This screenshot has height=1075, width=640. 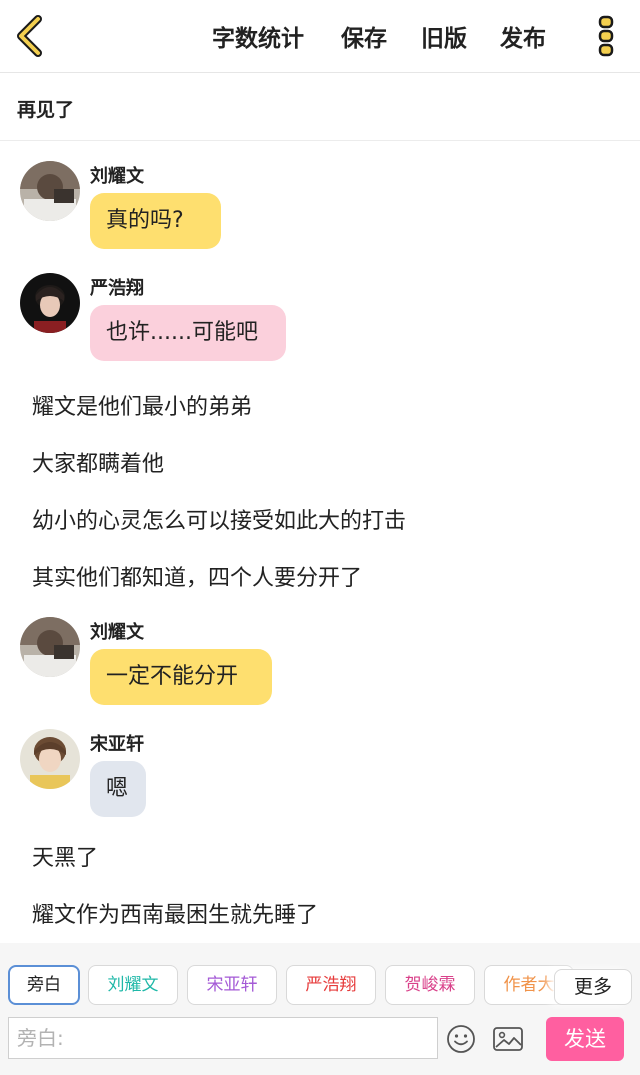 I want to click on role-chip: 刘耀文, so click(x=133, y=985).